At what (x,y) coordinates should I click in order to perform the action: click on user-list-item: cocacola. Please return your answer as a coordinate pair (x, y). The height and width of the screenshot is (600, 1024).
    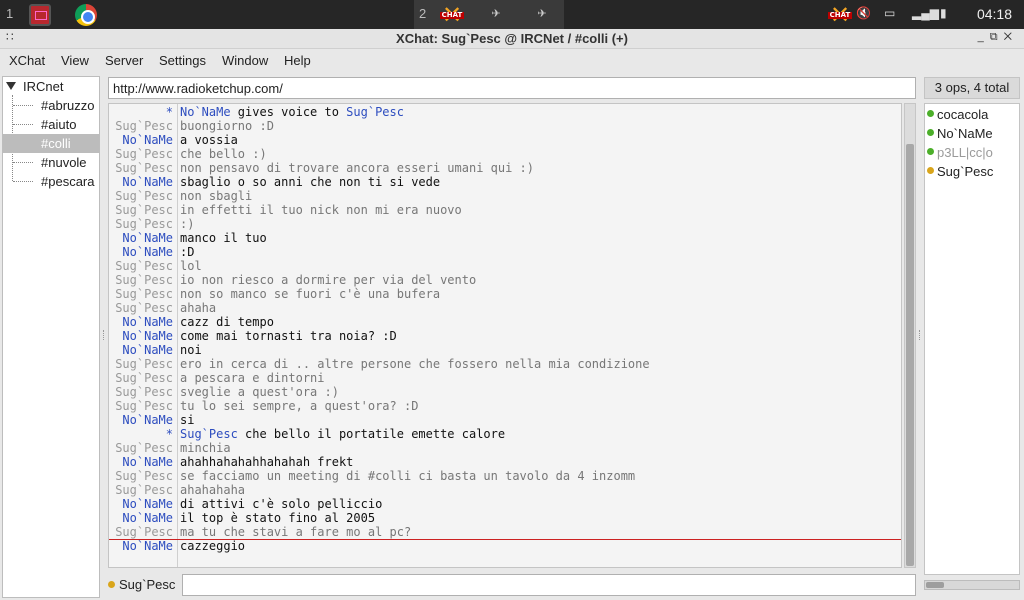
    Looking at the image, I should click on (973, 114).